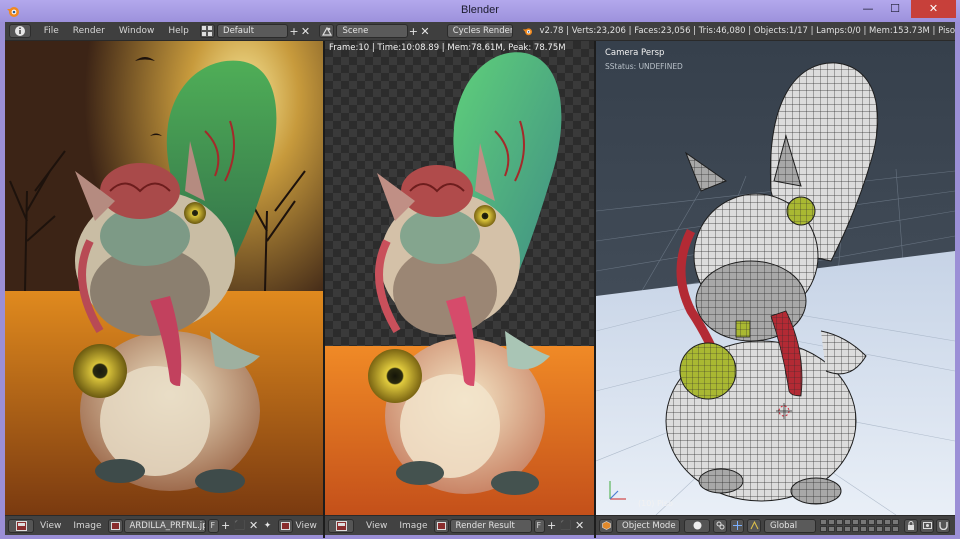 The width and height of the screenshot is (960, 539). Describe the element at coordinates (527, 32) in the screenshot. I see `blender-logo-icon` at that location.